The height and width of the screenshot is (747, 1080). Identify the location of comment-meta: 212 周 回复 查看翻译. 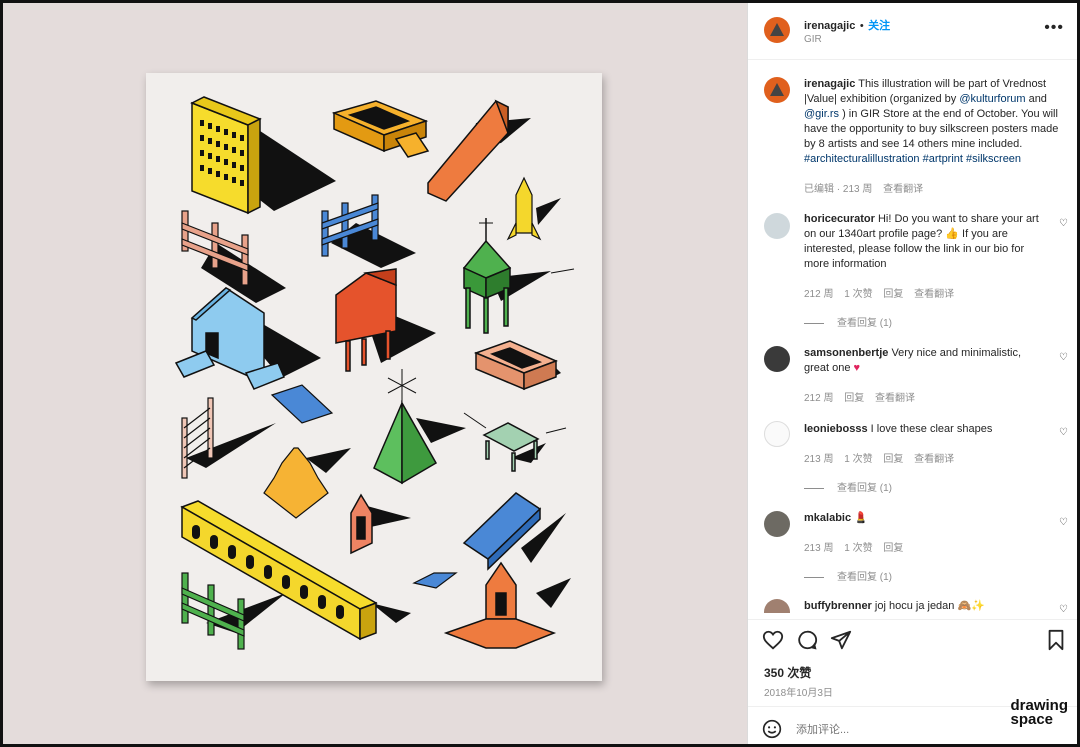
(859, 396).